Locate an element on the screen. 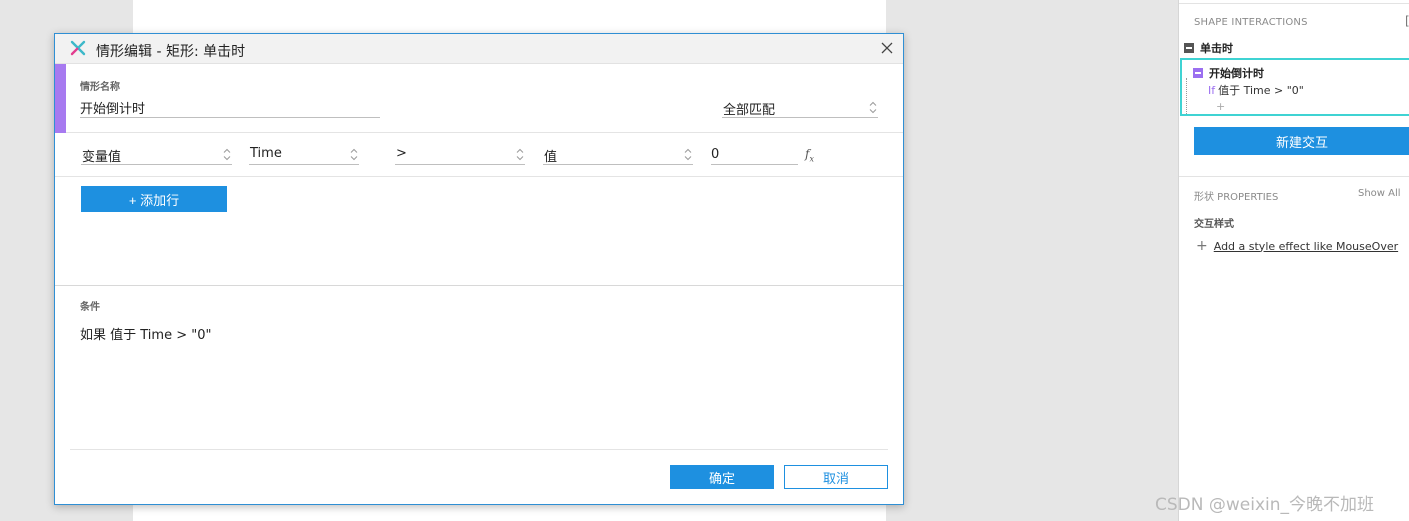 Image resolution: width=1409 pixels, height=521 pixels. condition-row: 变量值 Time > 值 fx is located at coordinates (479, 155).